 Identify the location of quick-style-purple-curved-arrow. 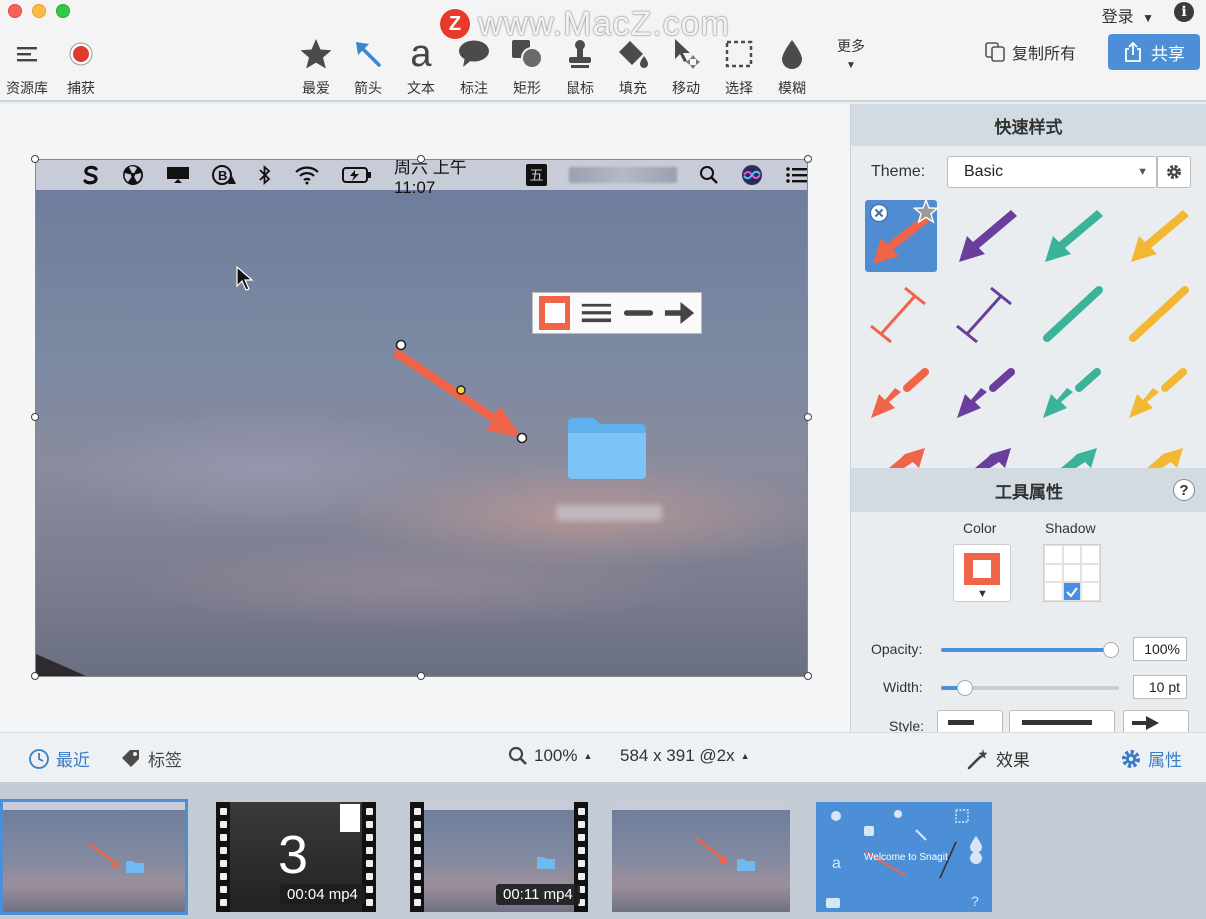
(987, 454).